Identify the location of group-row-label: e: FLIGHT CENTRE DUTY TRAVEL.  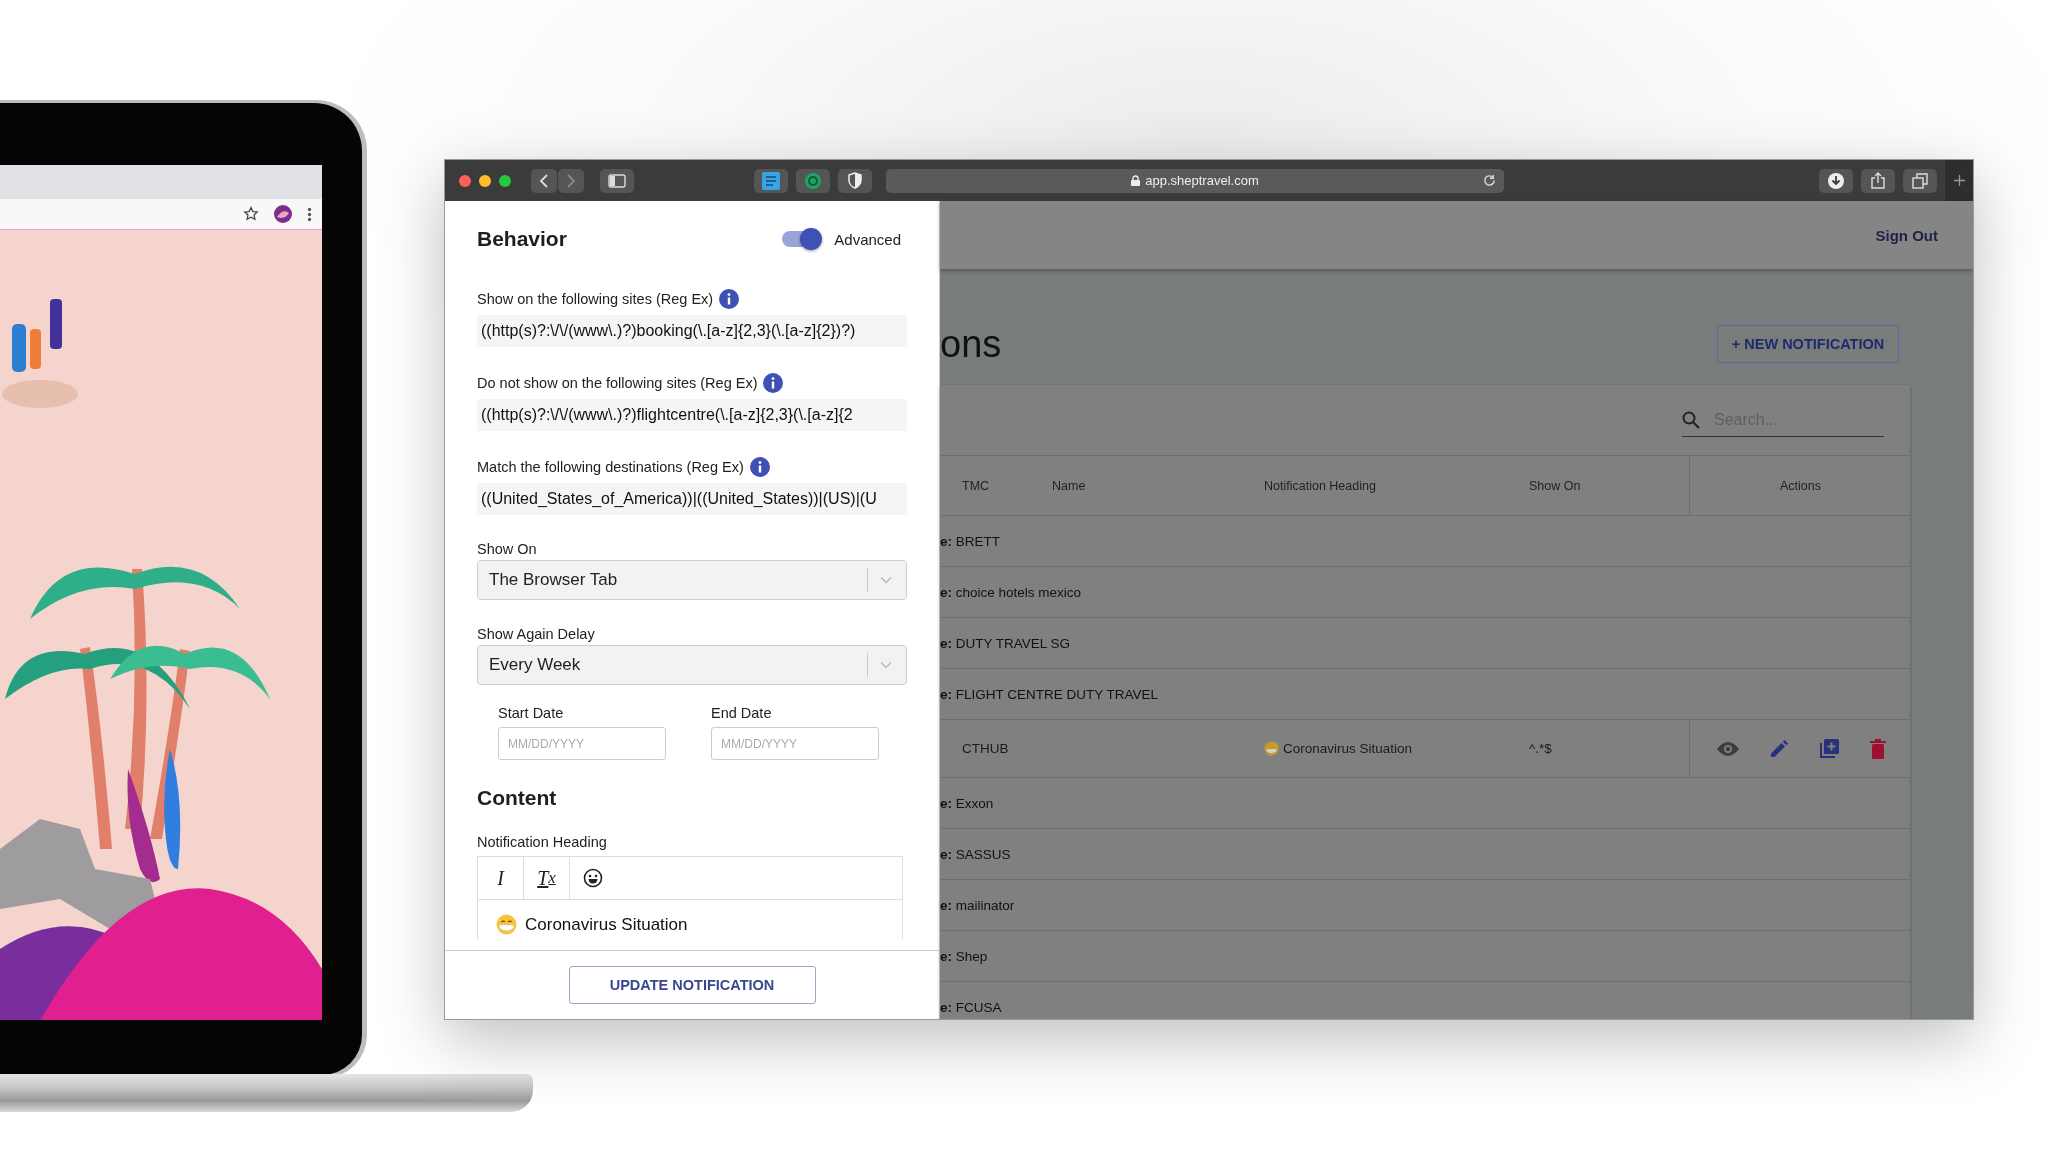
(1049, 694).